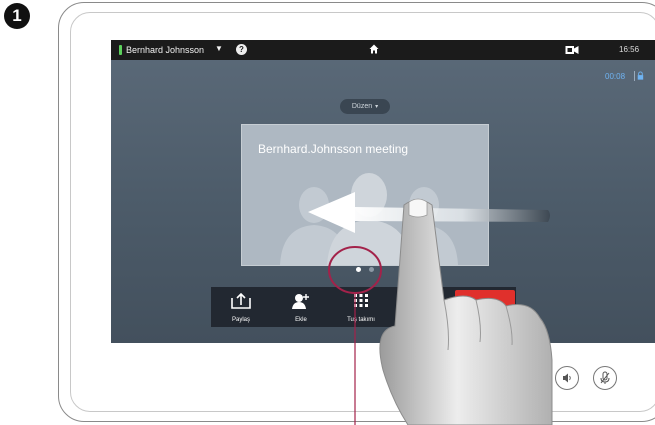 The width and height of the screenshot is (655, 425). I want to click on page-dot-inactive, so click(371, 269).